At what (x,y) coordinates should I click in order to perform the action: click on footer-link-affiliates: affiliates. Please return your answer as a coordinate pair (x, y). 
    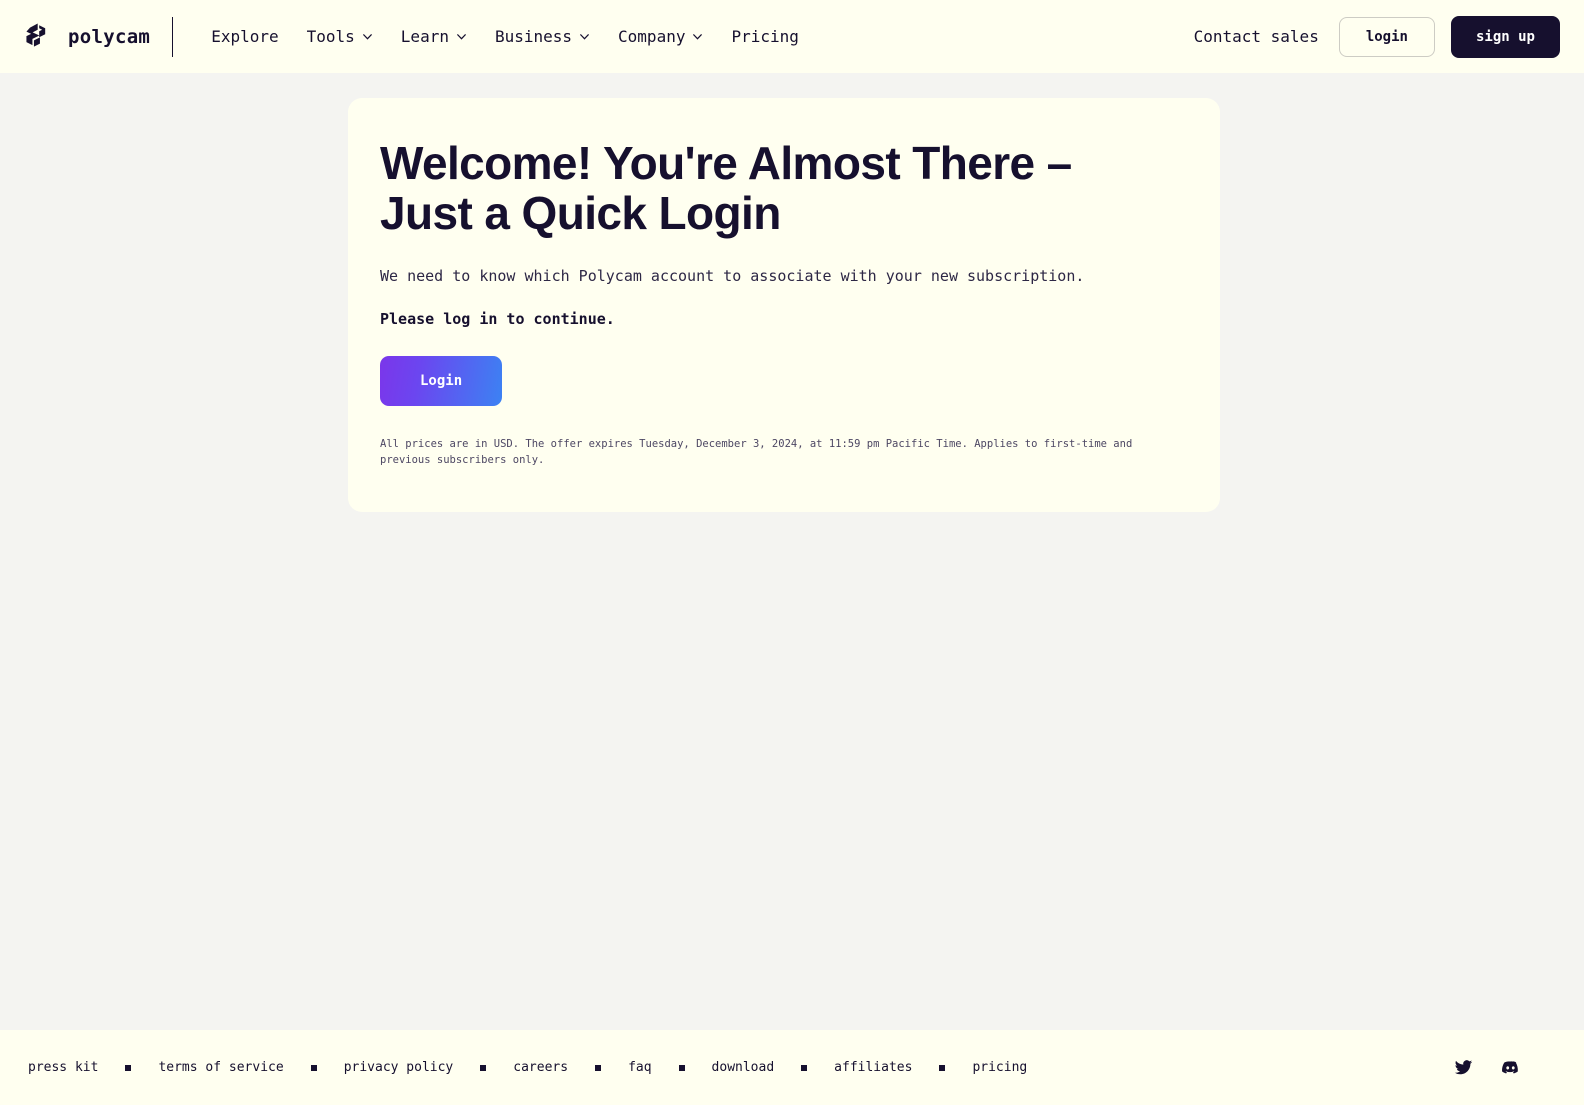
    Looking at the image, I should click on (873, 1067).